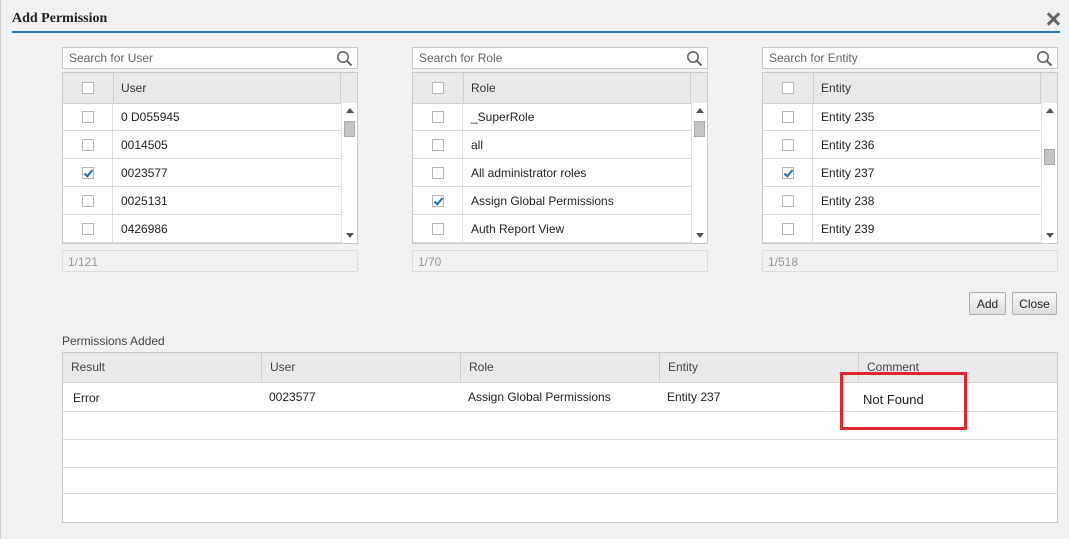 Image resolution: width=1069 pixels, height=539 pixels. I want to click on entity-list-scrollbar, so click(1049, 173).